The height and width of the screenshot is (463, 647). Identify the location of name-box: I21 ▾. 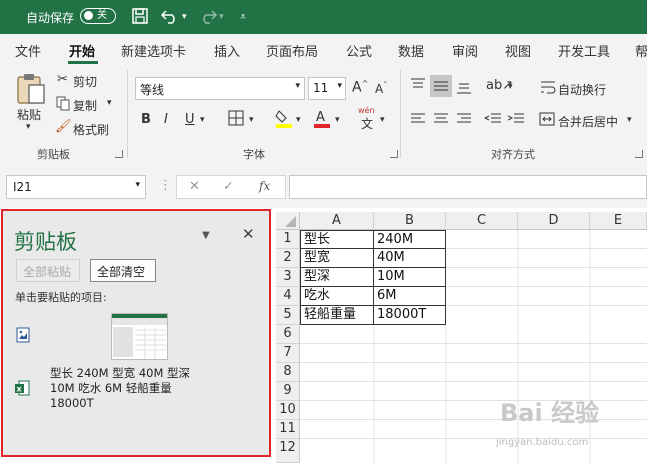
(76, 187).